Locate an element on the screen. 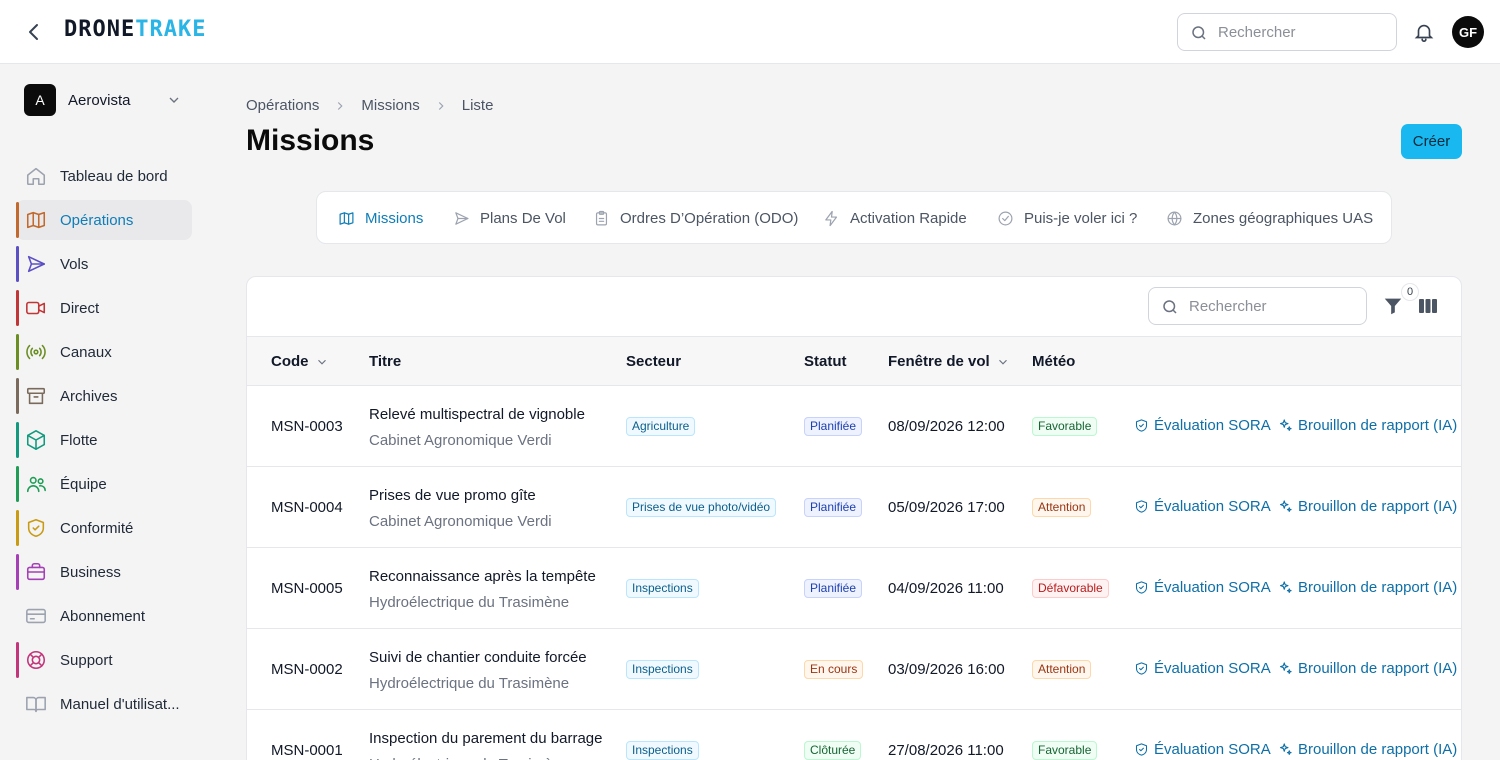  sidebar-item: Tableau de bord is located at coordinates (104, 176).